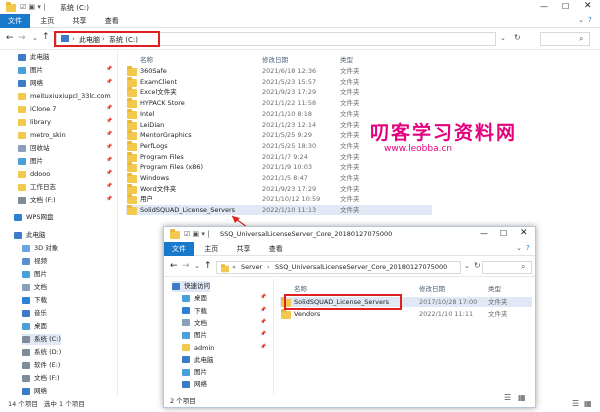  I want to click on window2-minimize-button: —, so click(484, 233).